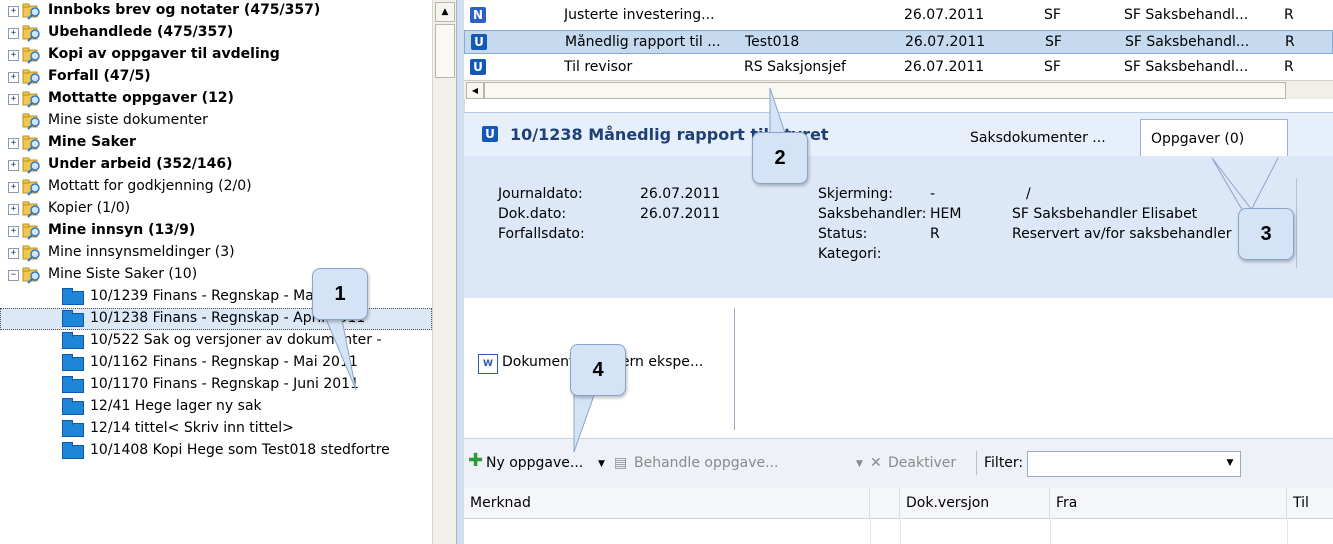 The image size is (1333, 544). What do you see at coordinates (1168, 503) in the screenshot?
I see `column-fra: Fra` at bounding box center [1168, 503].